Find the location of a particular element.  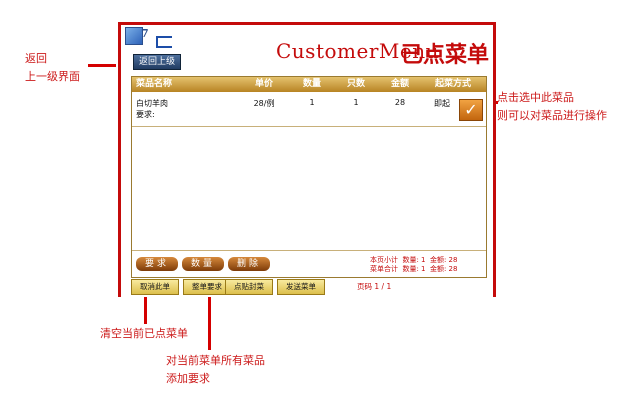

dish-note: 要求: is located at coordinates (145, 114).